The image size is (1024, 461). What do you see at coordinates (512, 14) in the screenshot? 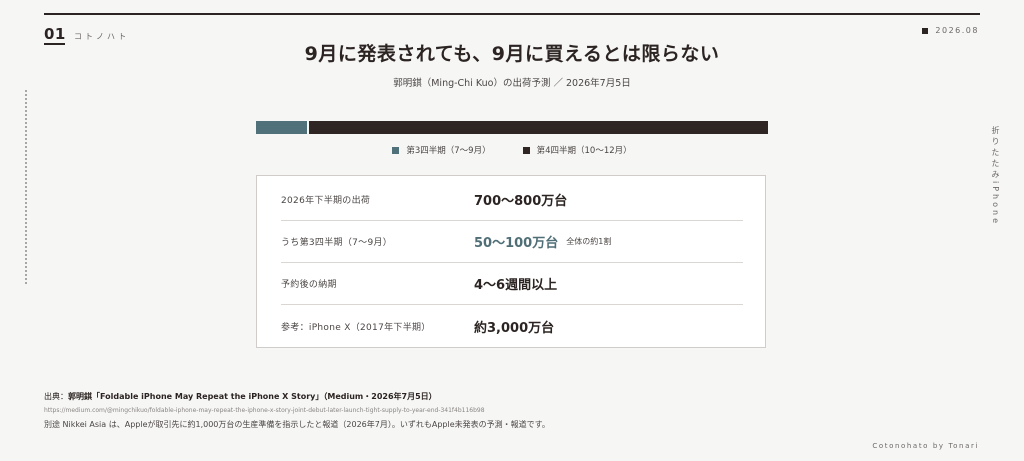
I see `top-rule` at bounding box center [512, 14].